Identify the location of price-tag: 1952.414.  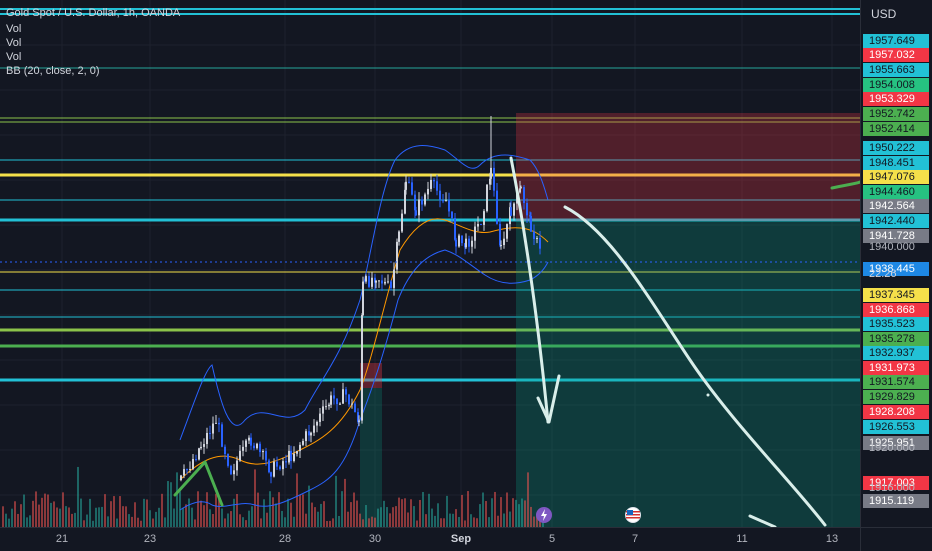
(896, 129).